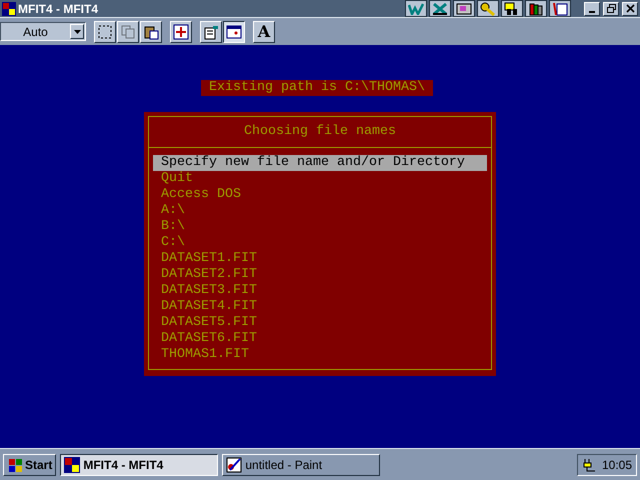  I want to click on notepad-icon, so click(560, 9).